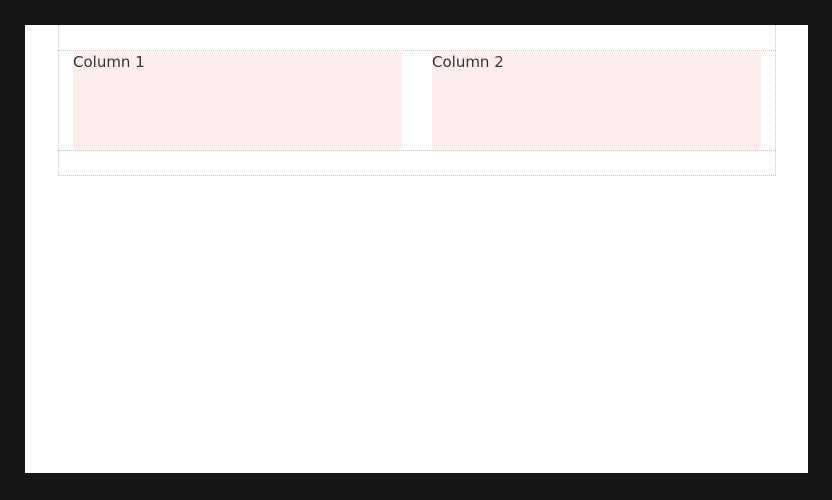 The width and height of the screenshot is (832, 500). Describe the element at coordinates (468, 62) in the screenshot. I see `column-2-label: Column 2` at that location.